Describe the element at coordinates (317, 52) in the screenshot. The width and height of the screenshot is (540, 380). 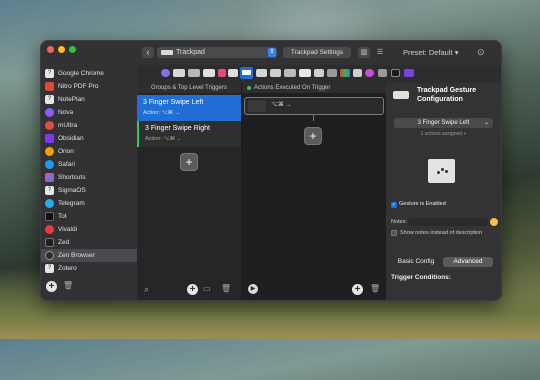
I see `trackpad-settings-button: Trackpad Settings` at that location.